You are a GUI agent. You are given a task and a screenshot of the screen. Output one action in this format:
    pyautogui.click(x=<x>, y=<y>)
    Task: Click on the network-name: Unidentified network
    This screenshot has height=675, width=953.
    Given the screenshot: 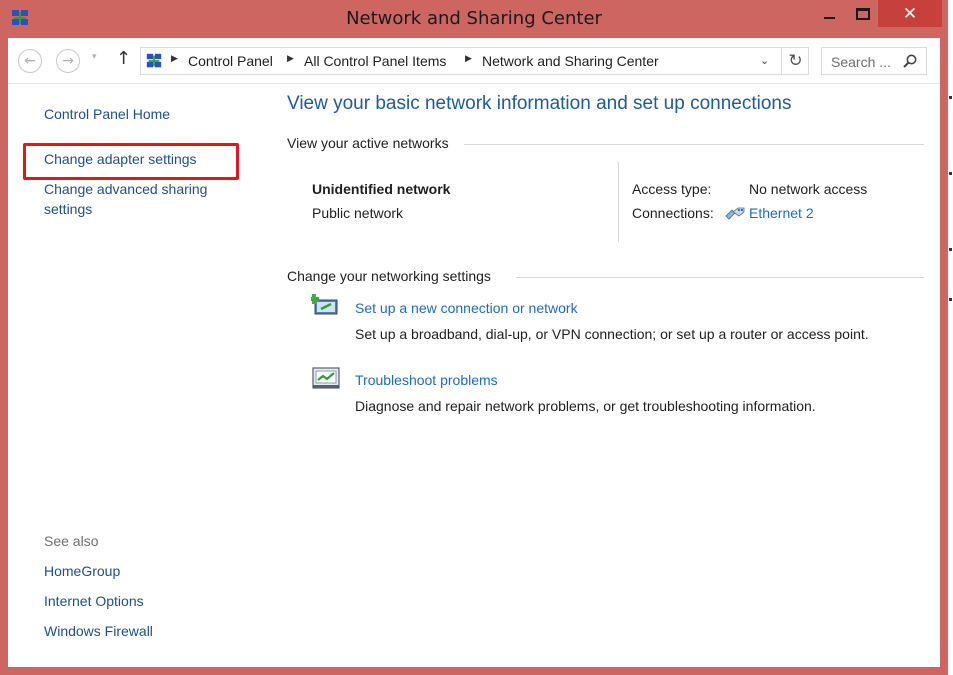 What is the action you would take?
    pyautogui.click(x=381, y=189)
    